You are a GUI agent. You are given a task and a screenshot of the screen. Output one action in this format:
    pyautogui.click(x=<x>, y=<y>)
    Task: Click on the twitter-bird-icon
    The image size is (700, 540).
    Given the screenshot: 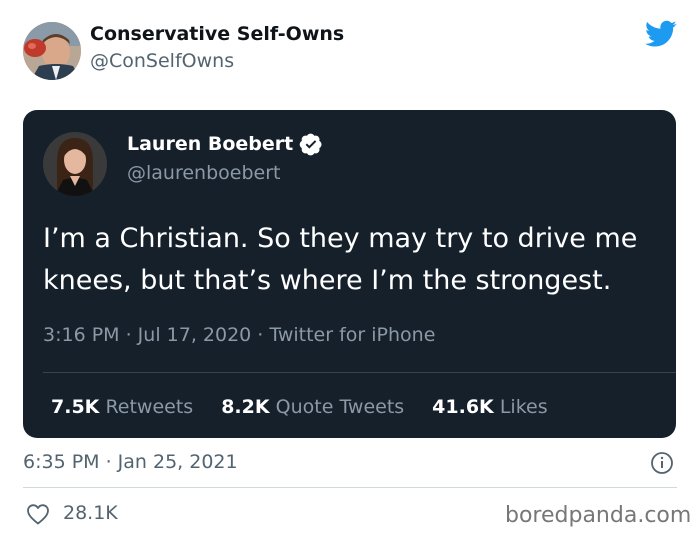 What is the action you would take?
    pyautogui.click(x=661, y=34)
    